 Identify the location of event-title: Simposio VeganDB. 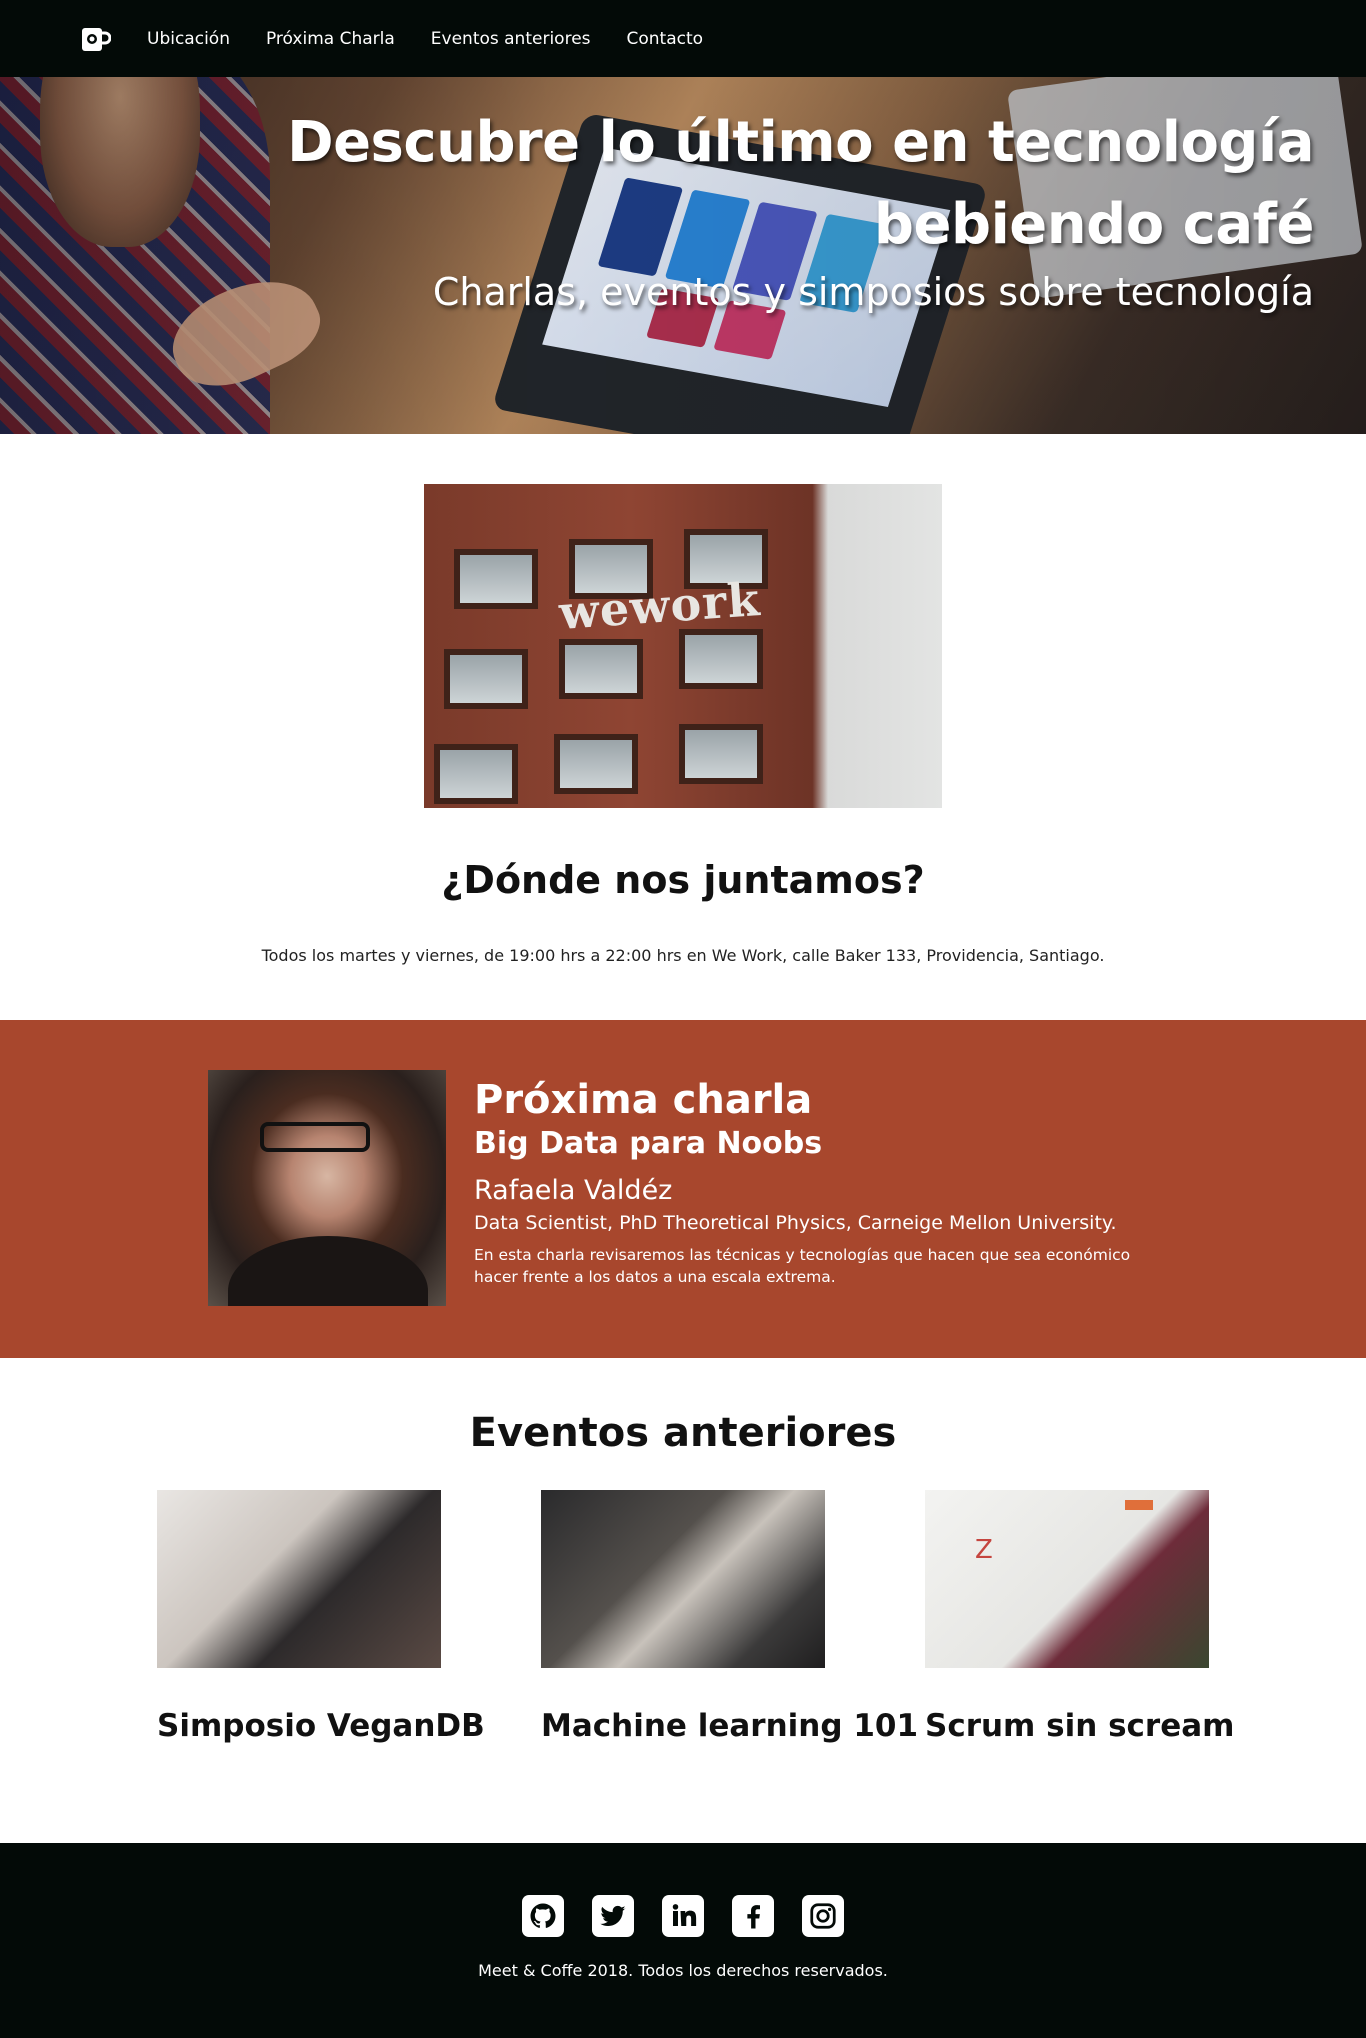
(321, 1726).